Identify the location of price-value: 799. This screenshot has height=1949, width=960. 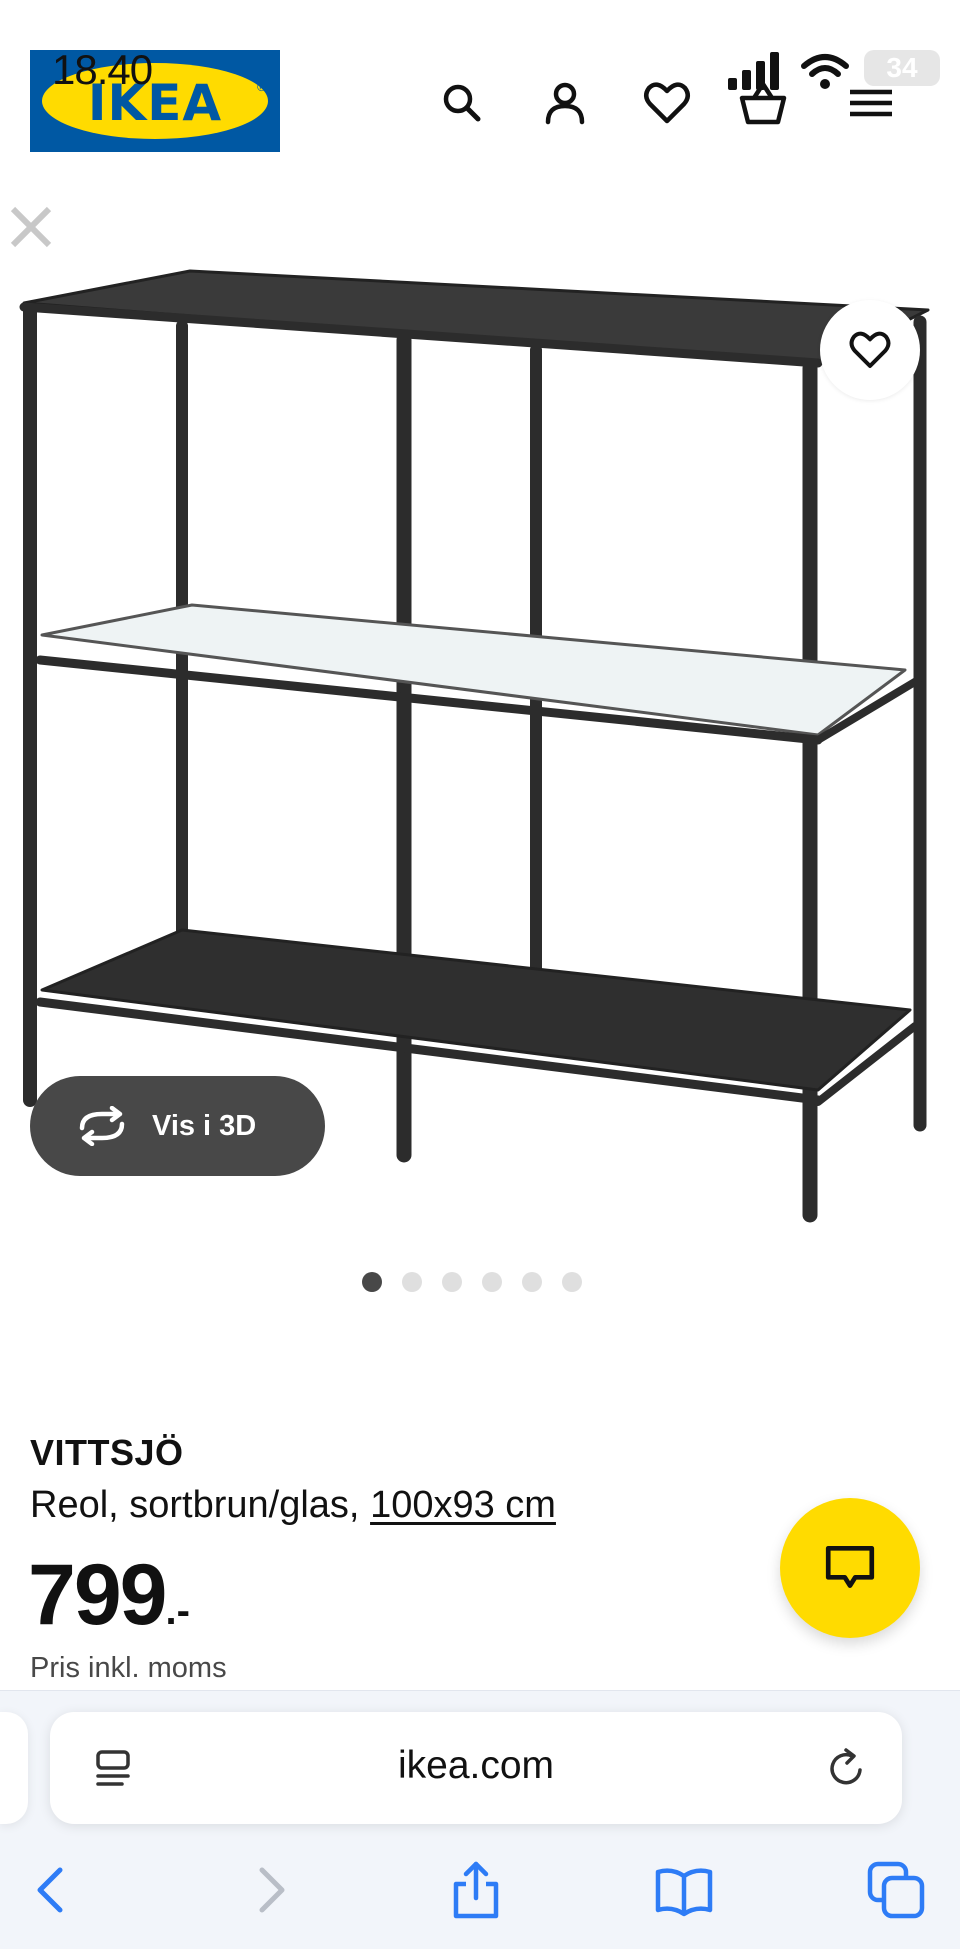
(97, 1595).